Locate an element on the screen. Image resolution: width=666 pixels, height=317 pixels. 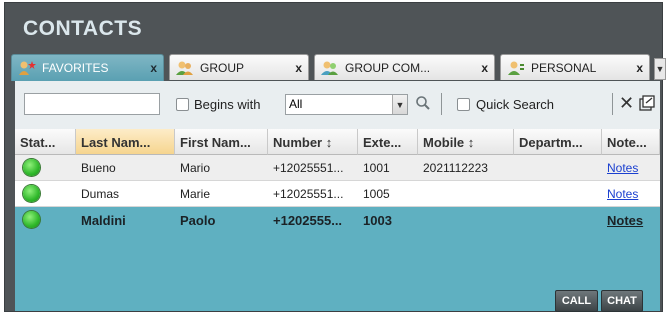
table-row: Dumas Marie +12025551... 1005 Notes is located at coordinates (337, 194).